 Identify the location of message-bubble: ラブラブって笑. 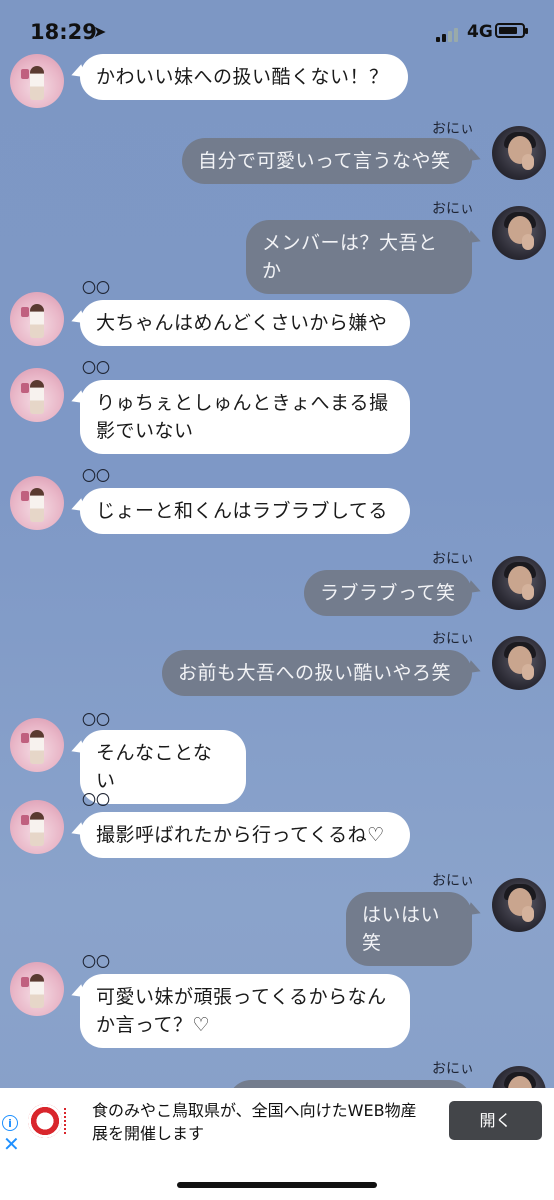
(388, 593).